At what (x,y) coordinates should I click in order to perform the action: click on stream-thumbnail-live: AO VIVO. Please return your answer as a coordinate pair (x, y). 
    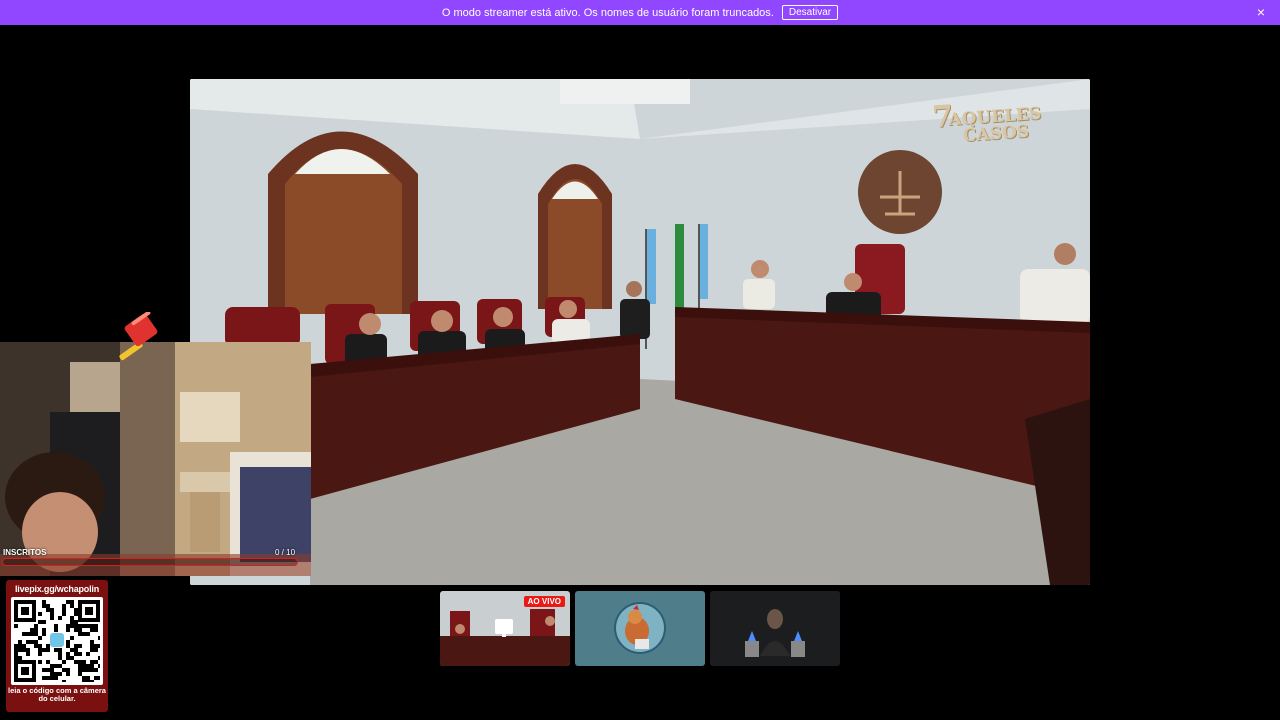
    Looking at the image, I should click on (505, 628).